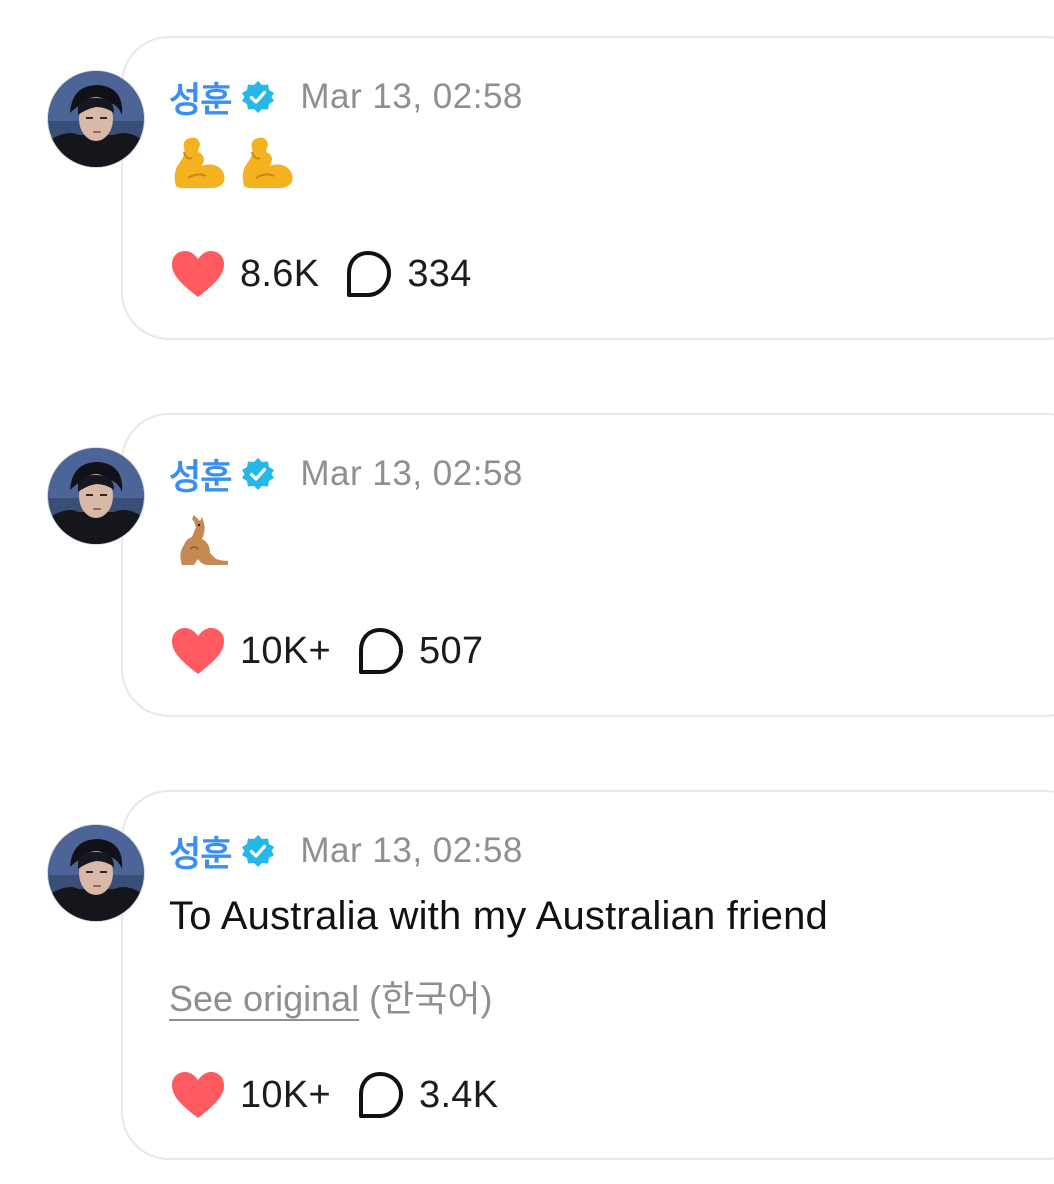  Describe the element at coordinates (264, 998) in the screenshot. I see `see-original-link: See original` at that location.